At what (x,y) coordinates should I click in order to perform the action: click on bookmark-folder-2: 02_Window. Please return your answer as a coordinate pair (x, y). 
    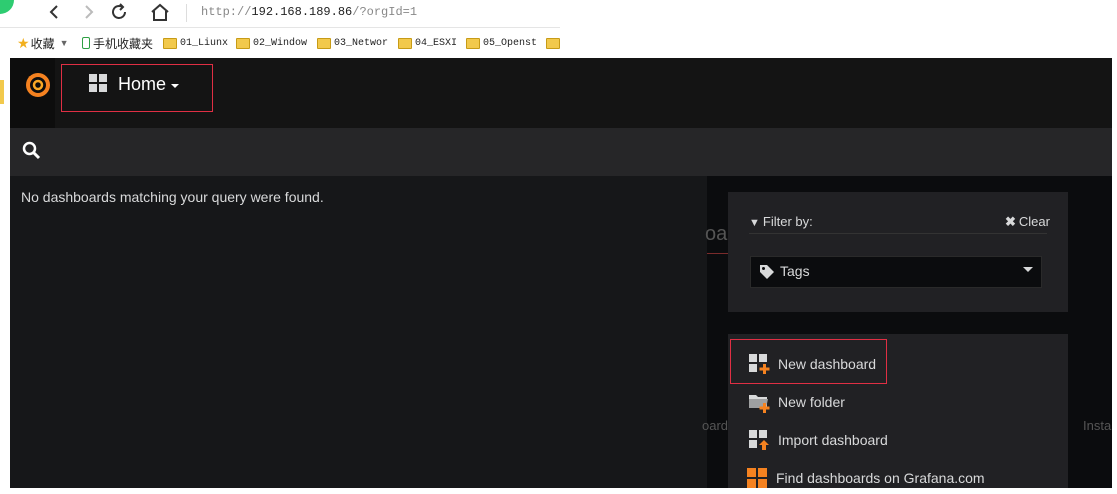
    Looking at the image, I should click on (271, 43).